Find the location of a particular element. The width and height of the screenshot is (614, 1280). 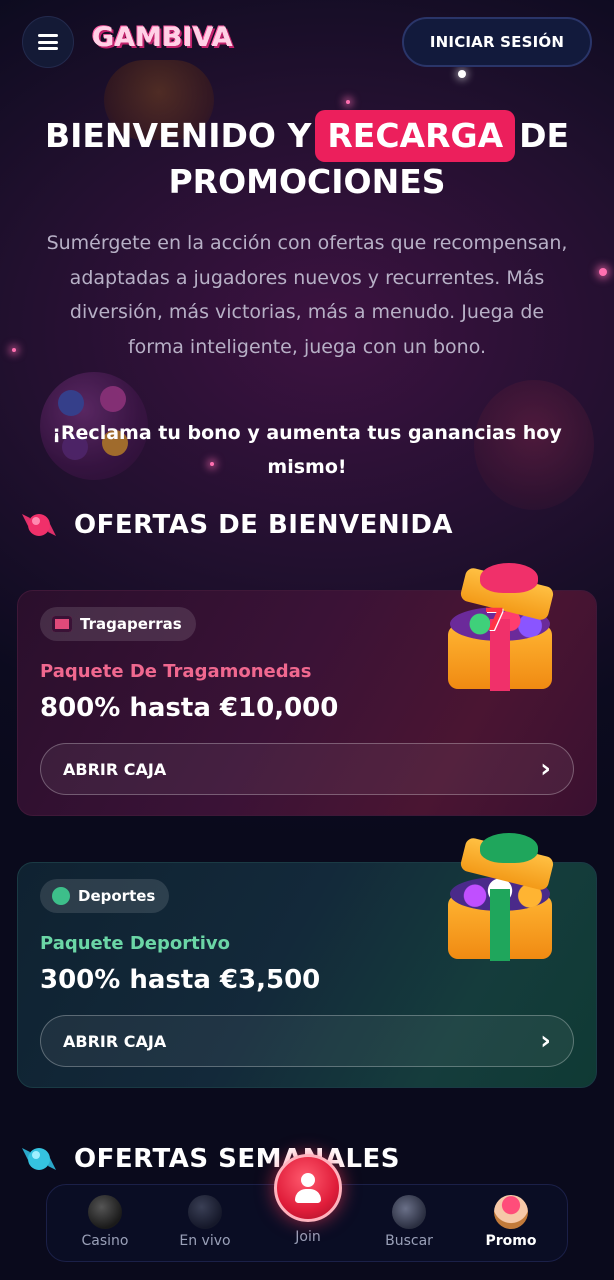

slots-gift-box-image: 7 is located at coordinates (499, 628).